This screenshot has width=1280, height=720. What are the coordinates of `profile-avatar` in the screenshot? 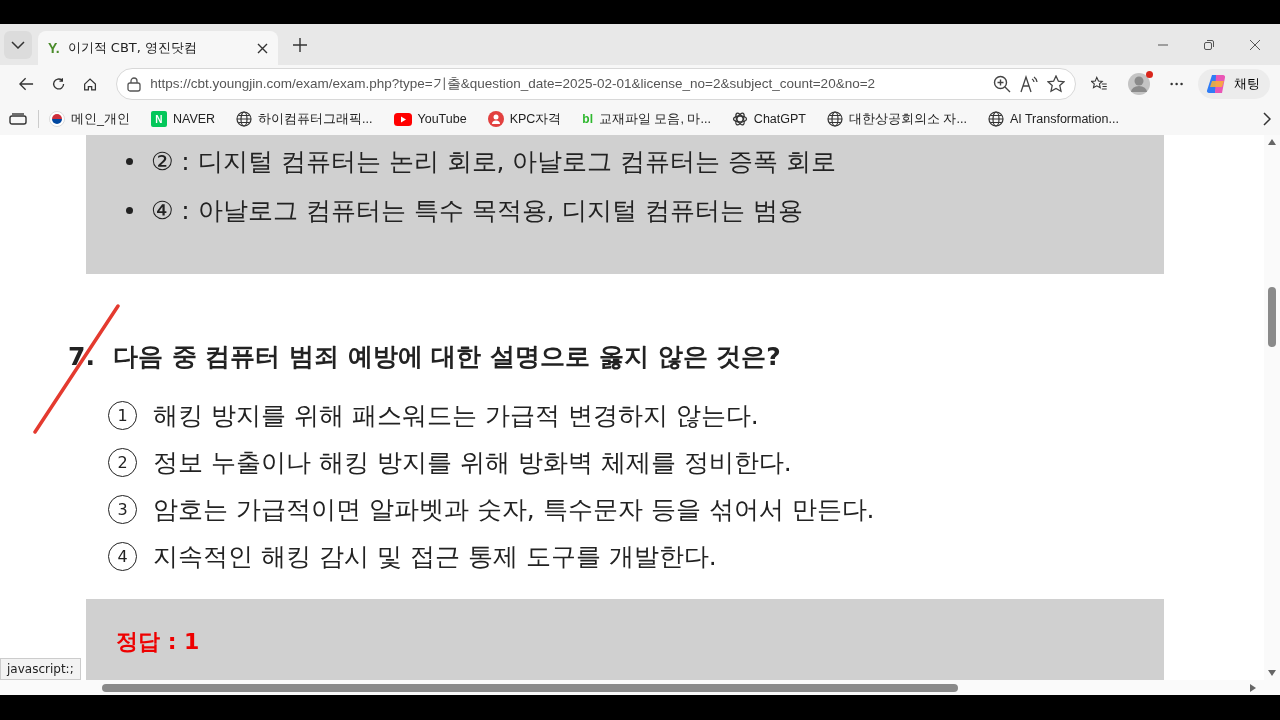 It's located at (1138, 84).